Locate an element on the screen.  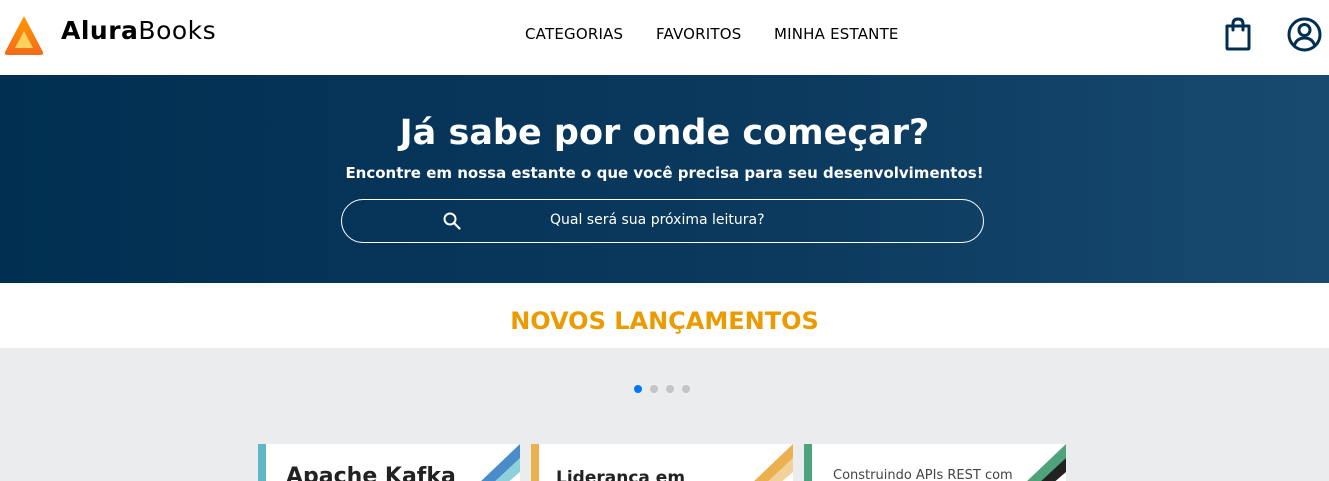
book-title: Construindo APIs REST com is located at coordinates (923, 474).